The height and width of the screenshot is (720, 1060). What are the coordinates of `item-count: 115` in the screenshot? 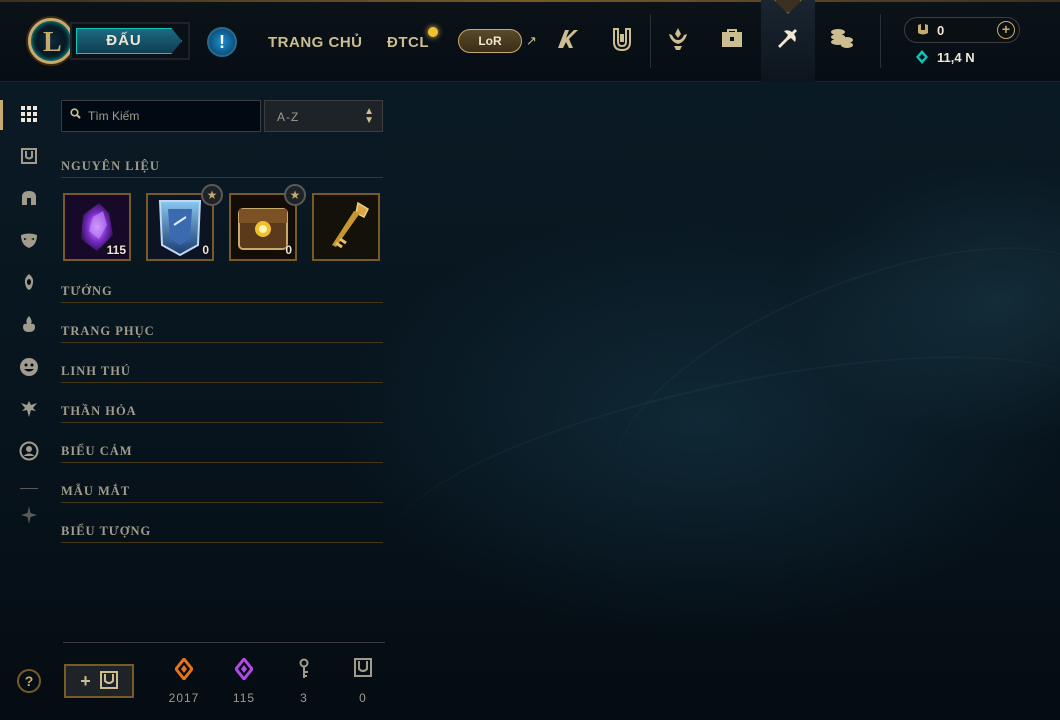 It's located at (116, 250).